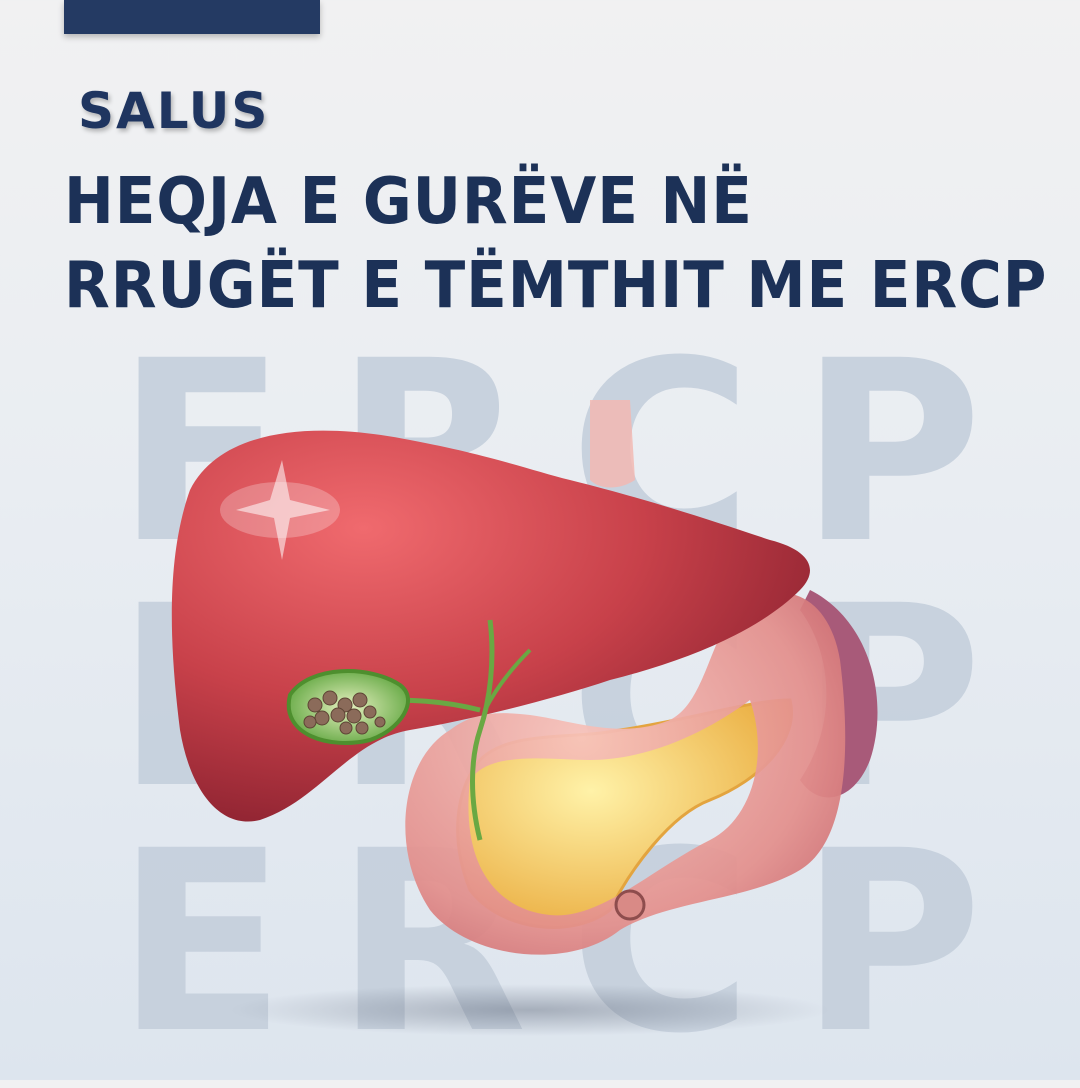 This screenshot has height=1088, width=1080. I want to click on top-accent-bar, so click(192, 17).